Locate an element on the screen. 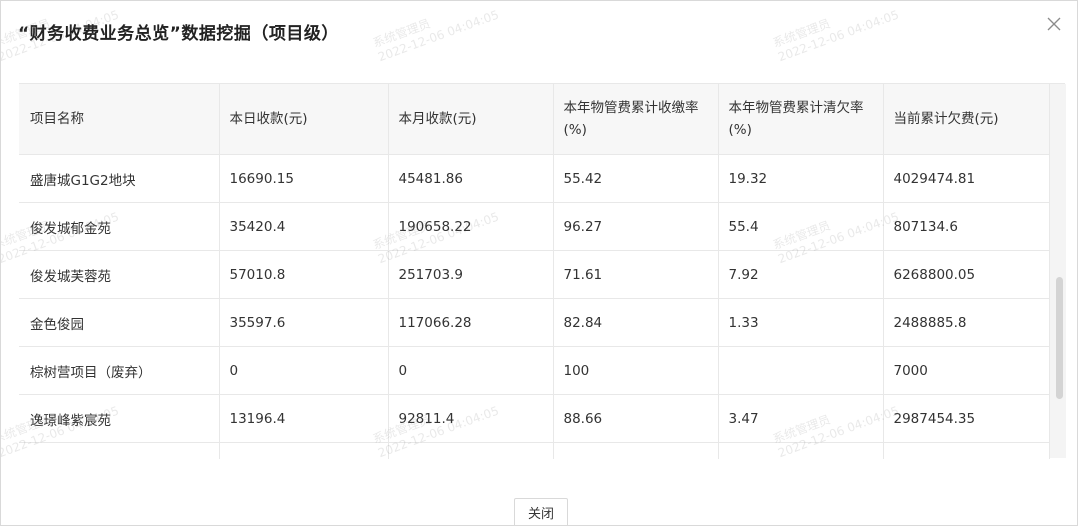  cell-collection-rate: 100 is located at coordinates (636, 370).